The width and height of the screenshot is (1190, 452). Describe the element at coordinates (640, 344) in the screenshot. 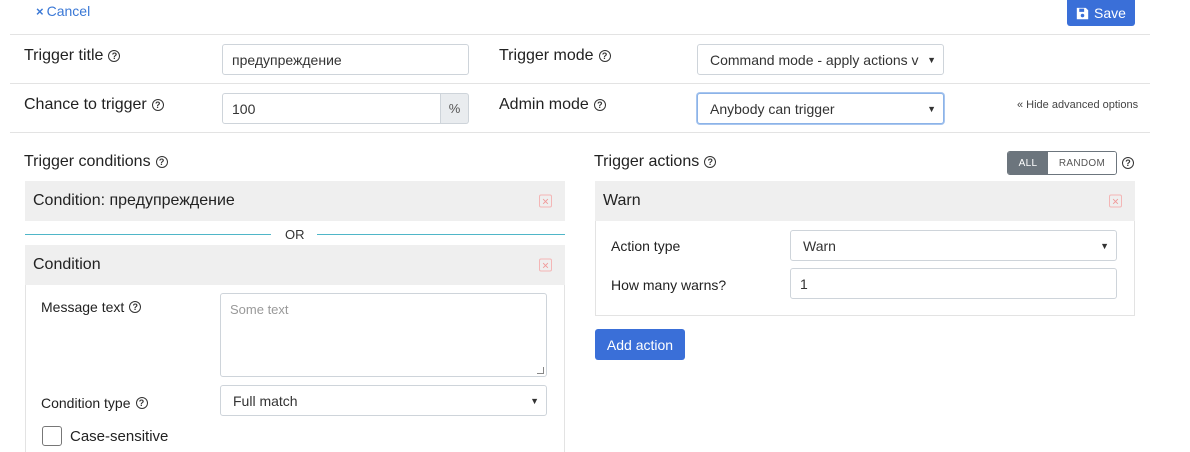

I see `add-action-button: Add action` at that location.